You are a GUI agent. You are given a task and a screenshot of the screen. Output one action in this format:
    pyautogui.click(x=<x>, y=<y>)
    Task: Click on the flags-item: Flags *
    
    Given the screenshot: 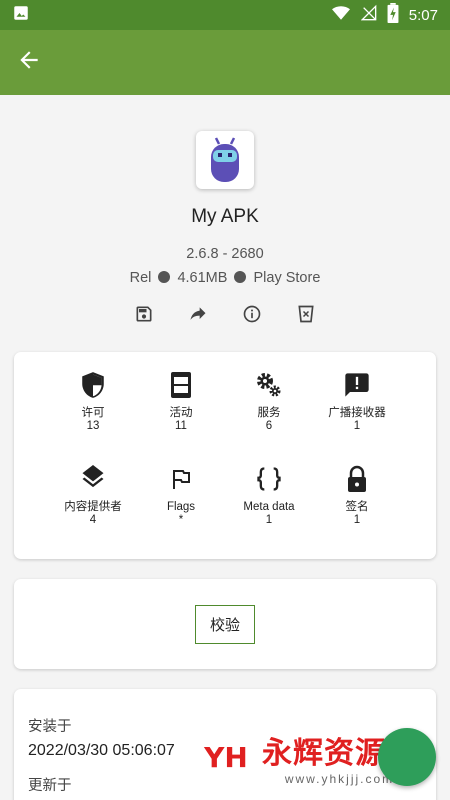 What is the action you would take?
    pyautogui.click(x=181, y=508)
    